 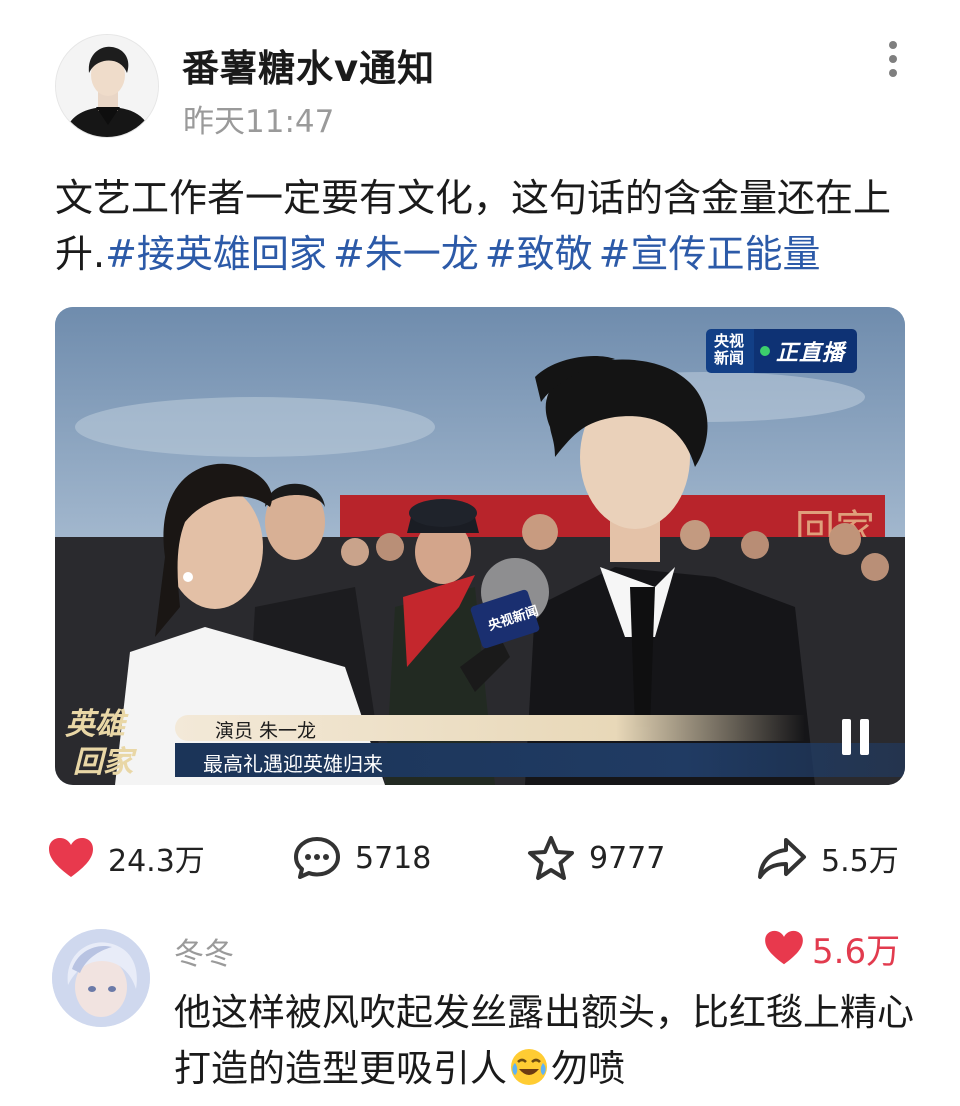 What do you see at coordinates (539, 254) in the screenshot?
I see `hashtag: #致敬` at bounding box center [539, 254].